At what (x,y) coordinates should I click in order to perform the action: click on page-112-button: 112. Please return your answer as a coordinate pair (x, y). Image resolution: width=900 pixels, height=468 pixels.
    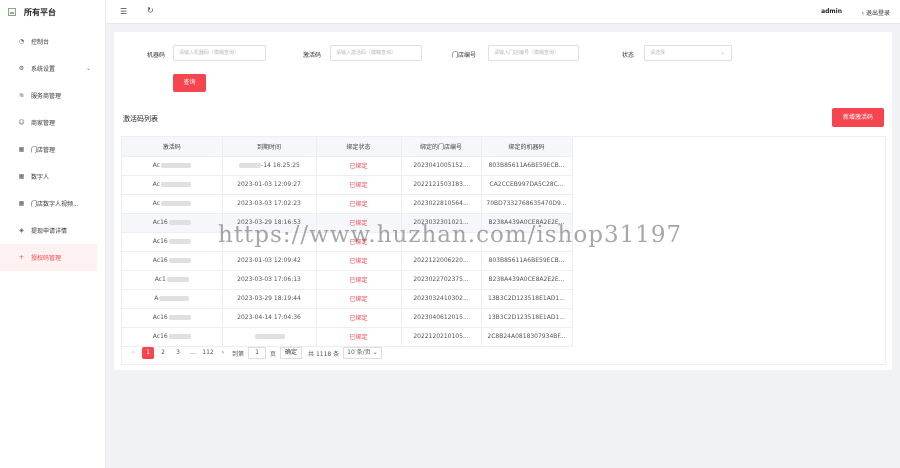
    Looking at the image, I should click on (208, 353).